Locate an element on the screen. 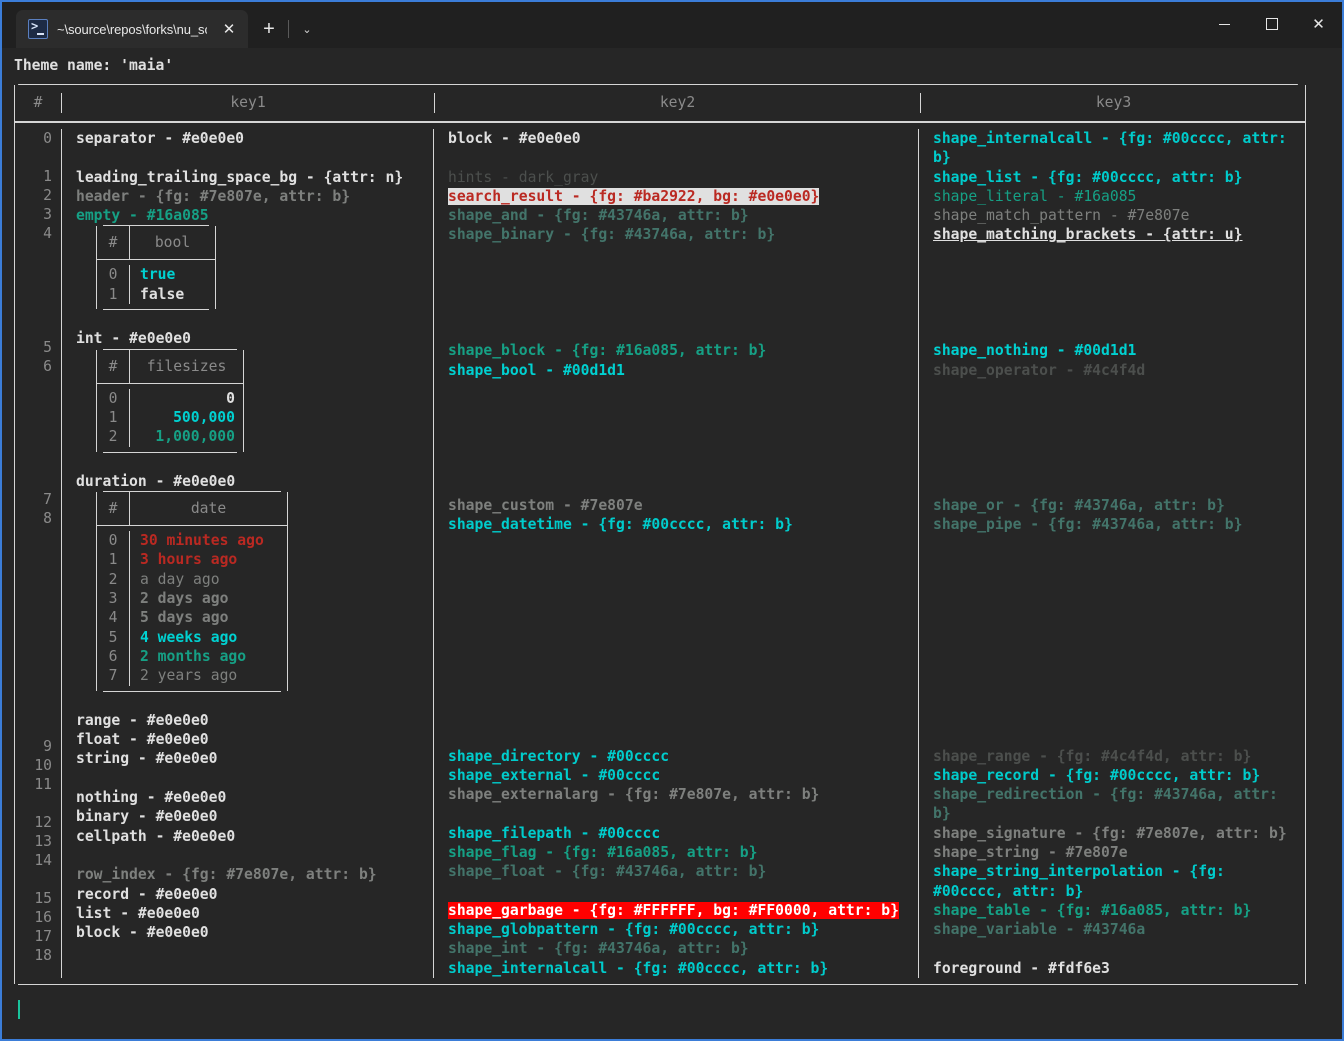  theme-entry-text: shape_float - {fg: #43746a, attr: b} is located at coordinates (607, 872).